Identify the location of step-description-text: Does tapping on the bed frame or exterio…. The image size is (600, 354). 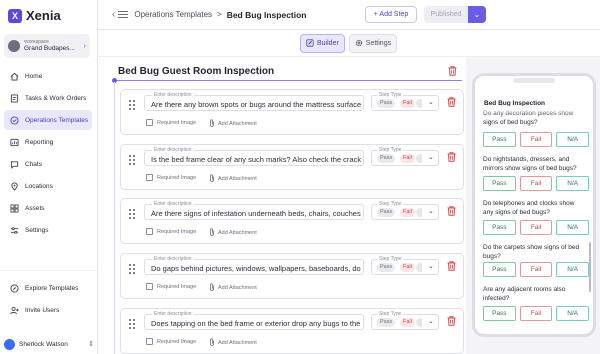
(256, 323).